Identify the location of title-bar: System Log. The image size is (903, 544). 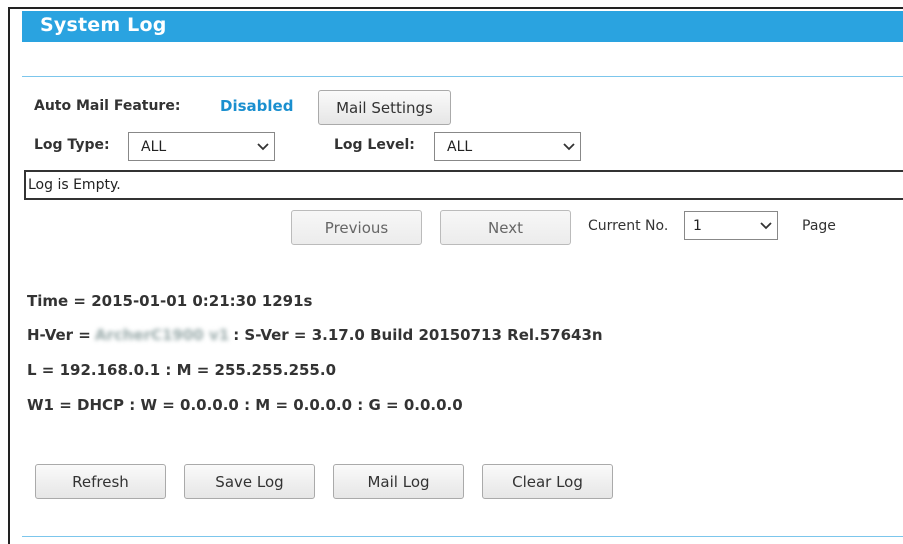
(462, 26).